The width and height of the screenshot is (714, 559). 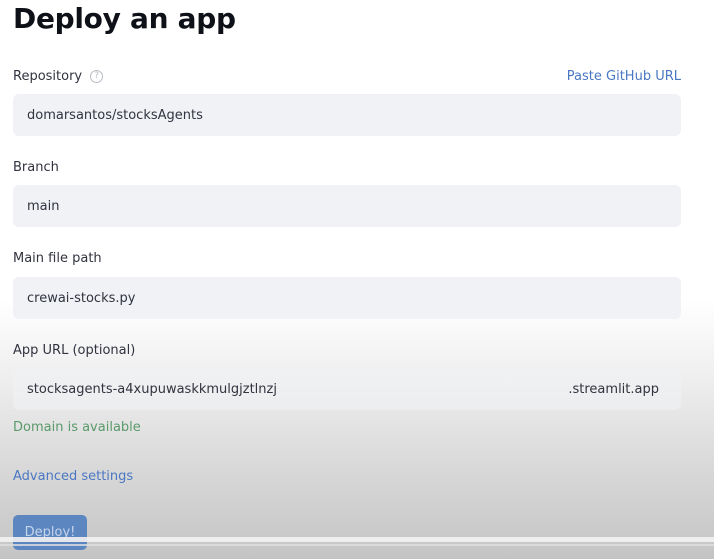 I want to click on repository-input: domarsantos/stocksAgents, so click(x=347, y=115).